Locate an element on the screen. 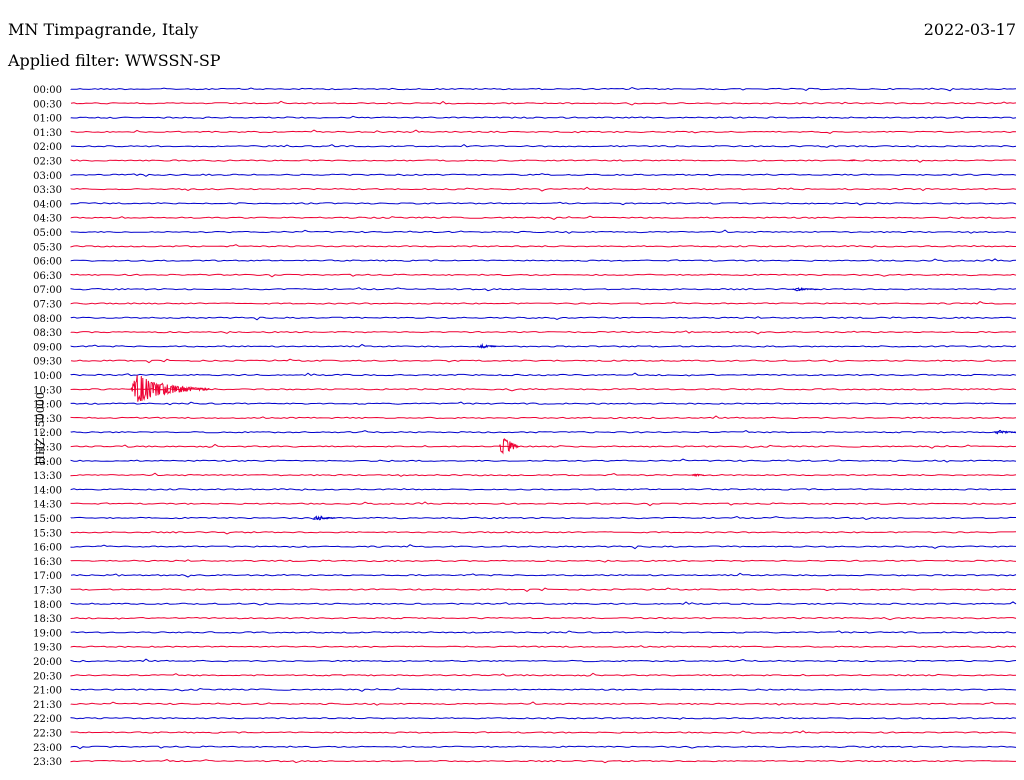  row-tick-label: 16:30 is located at coordinates (47, 562).